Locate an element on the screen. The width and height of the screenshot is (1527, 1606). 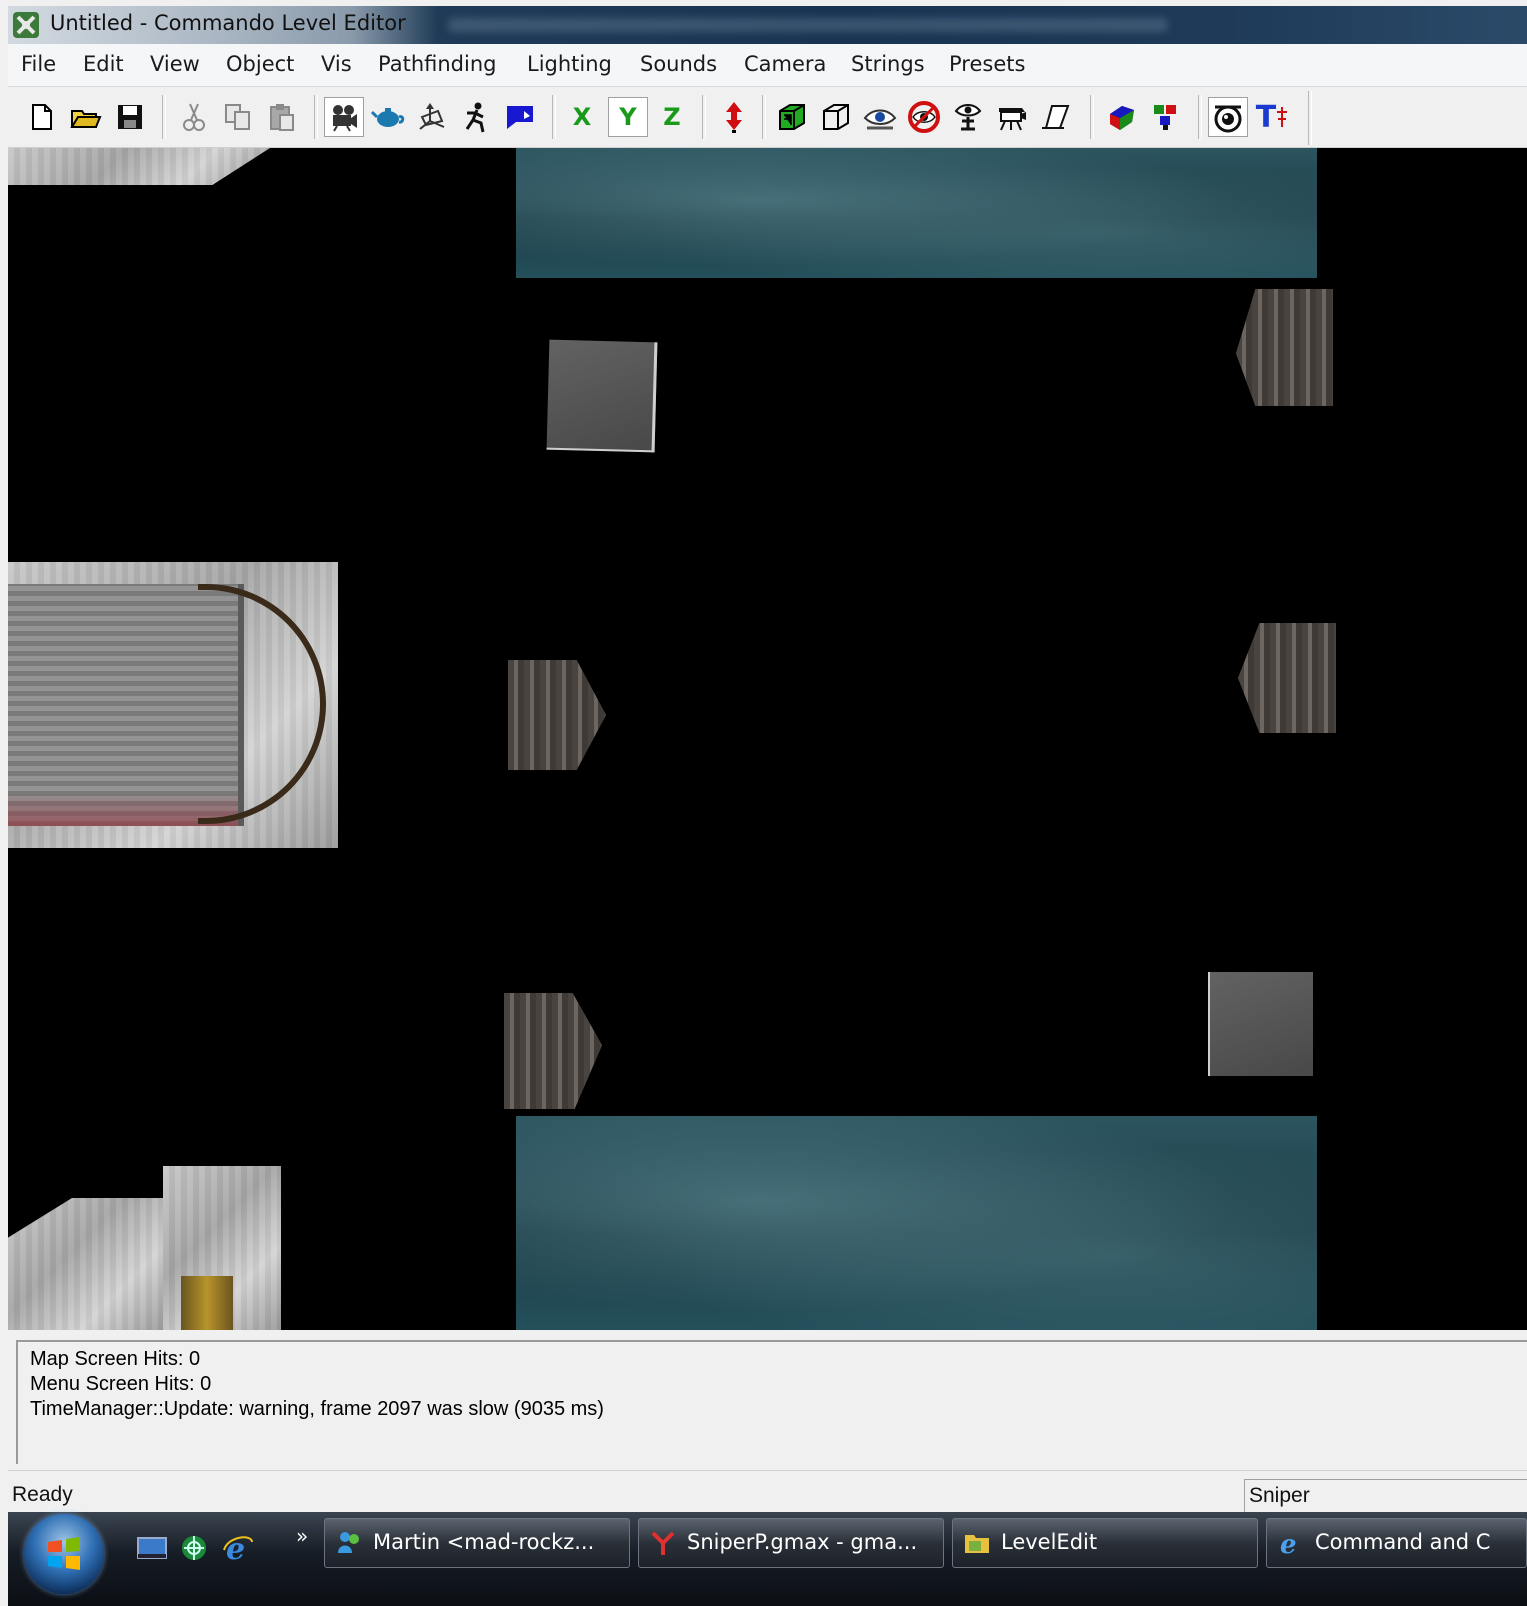
text-tool-label: T is located at coordinates (1266, 117).